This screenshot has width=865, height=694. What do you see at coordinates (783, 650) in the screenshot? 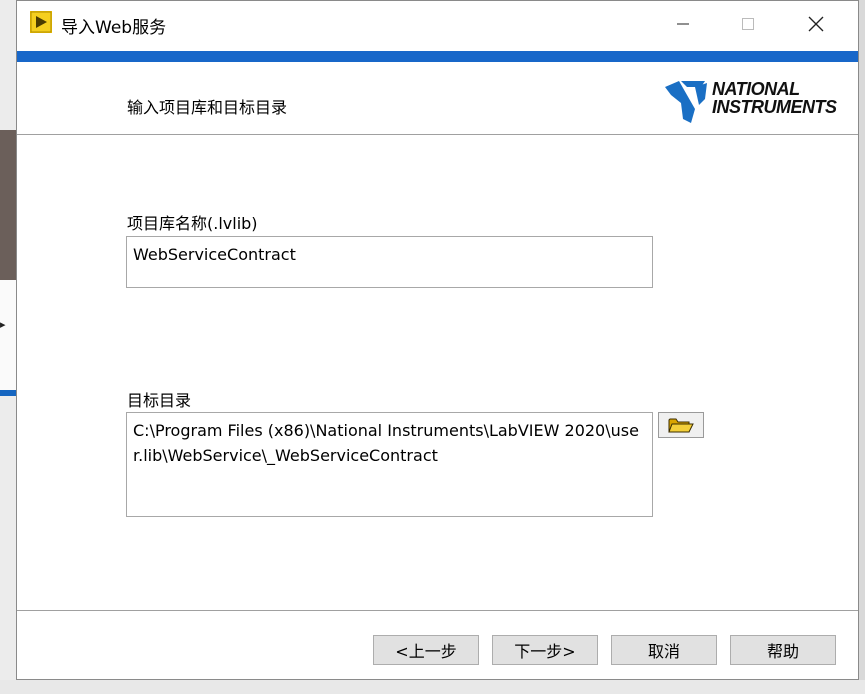
I see `help-button: 帮助` at bounding box center [783, 650].